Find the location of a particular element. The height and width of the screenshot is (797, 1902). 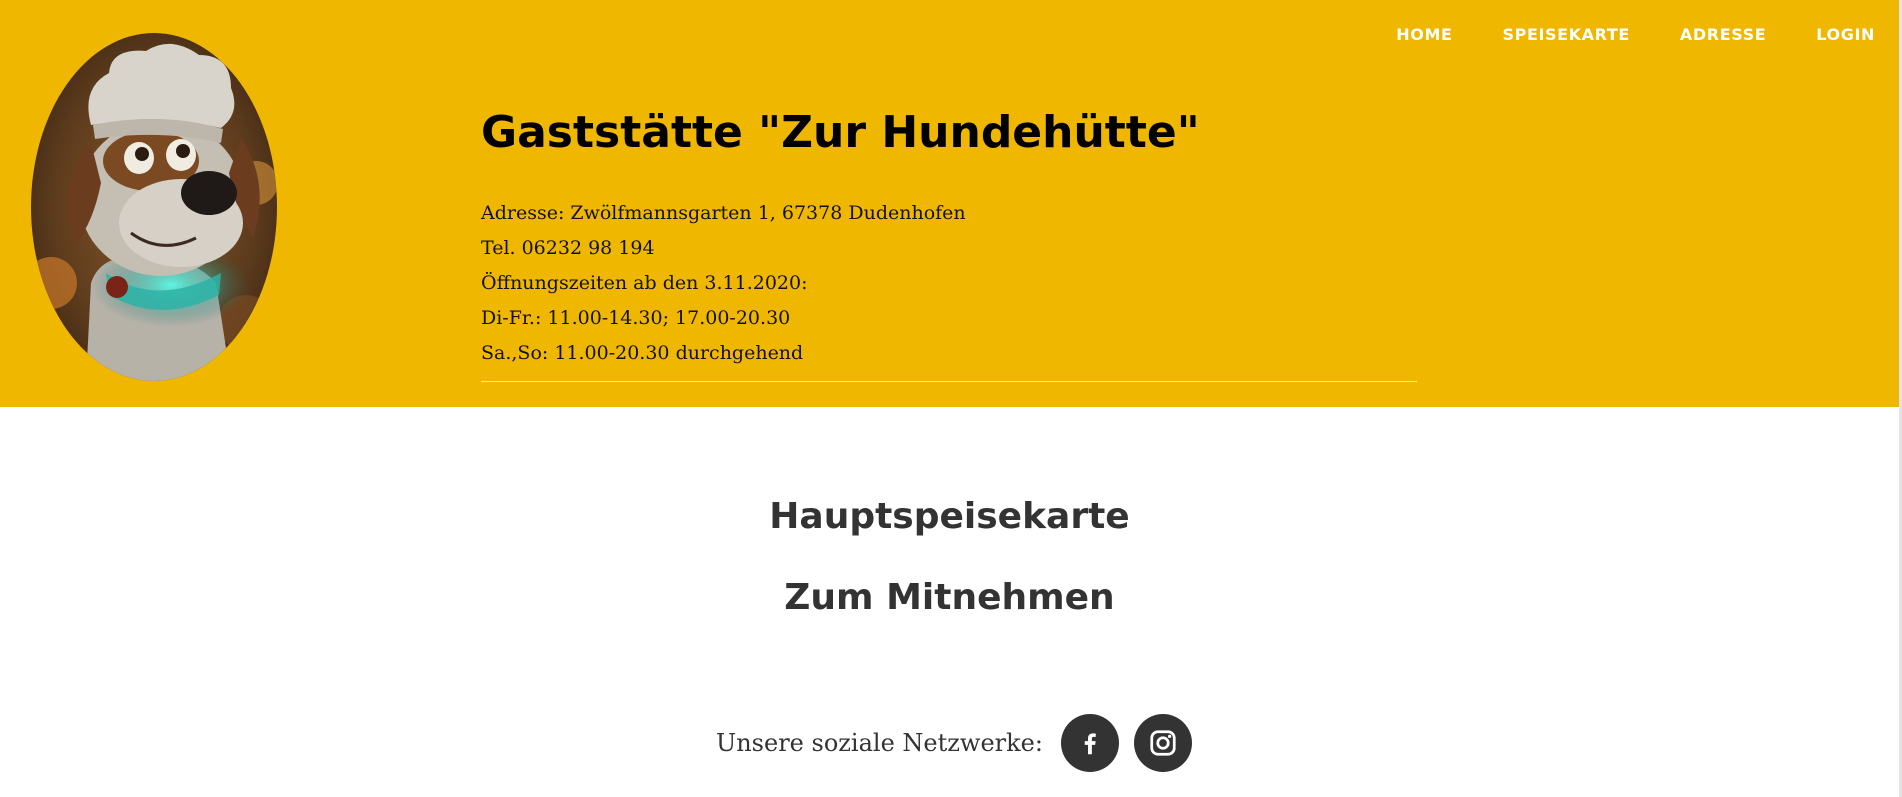

nav-home-link: HOME is located at coordinates (1424, 35).